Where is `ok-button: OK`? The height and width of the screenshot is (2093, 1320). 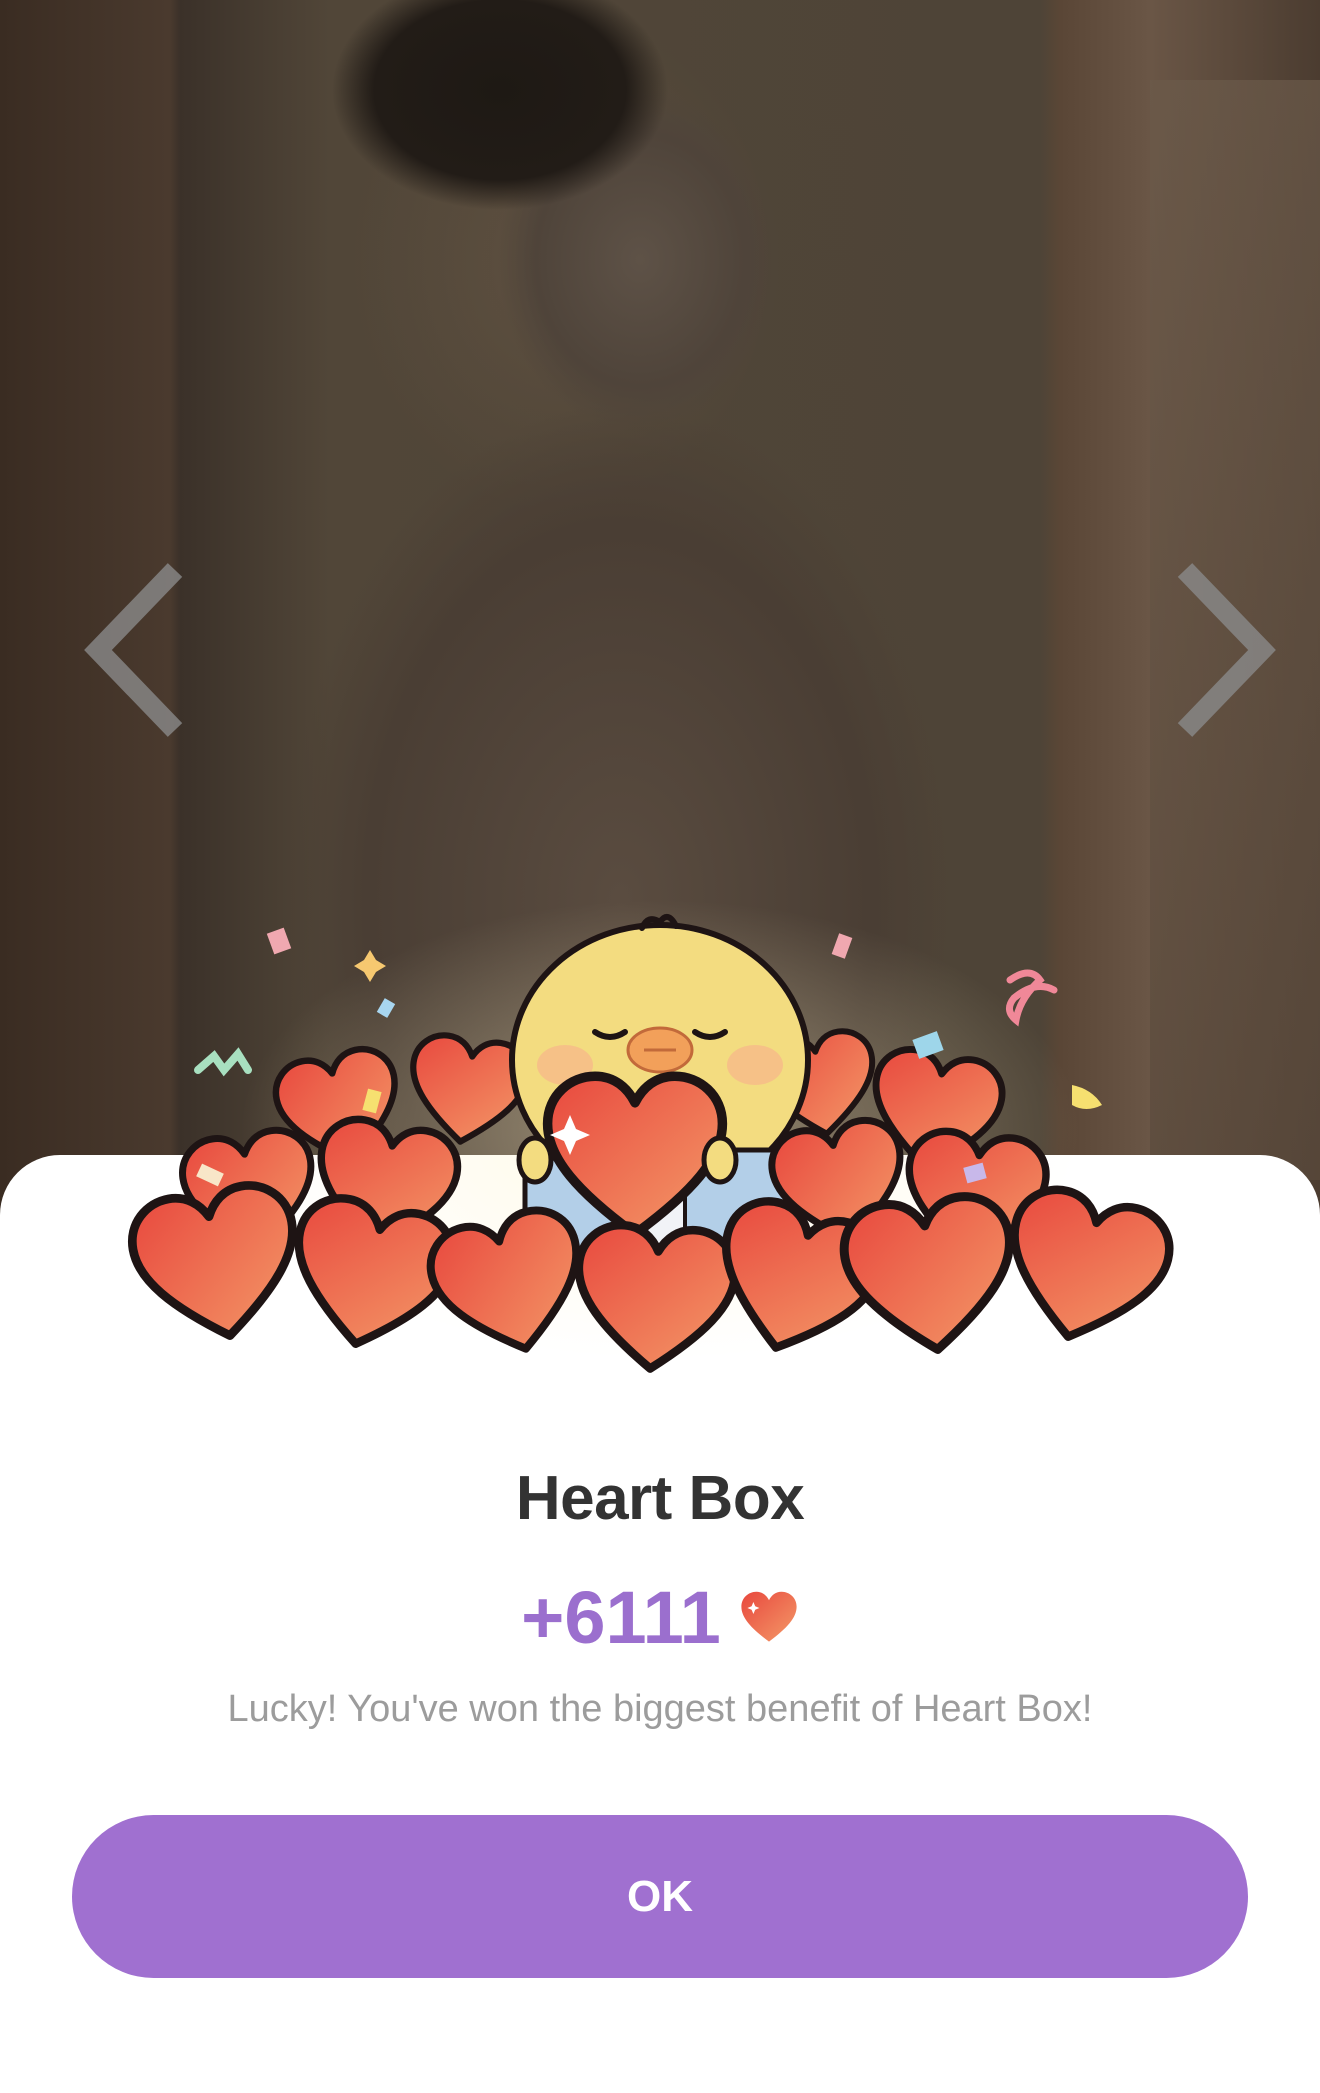 ok-button: OK is located at coordinates (660, 1896).